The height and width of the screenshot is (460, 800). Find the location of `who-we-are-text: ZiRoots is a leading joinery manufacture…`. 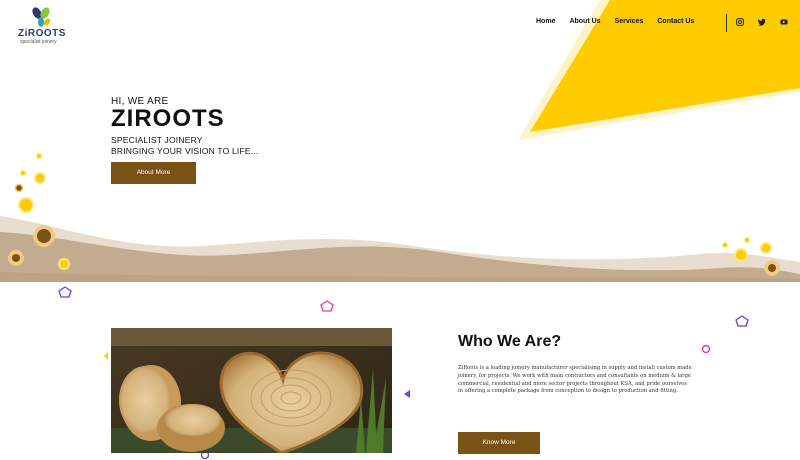

who-we-are-text: ZiRoots is a leading joinery manufacture… is located at coordinates (575, 380).